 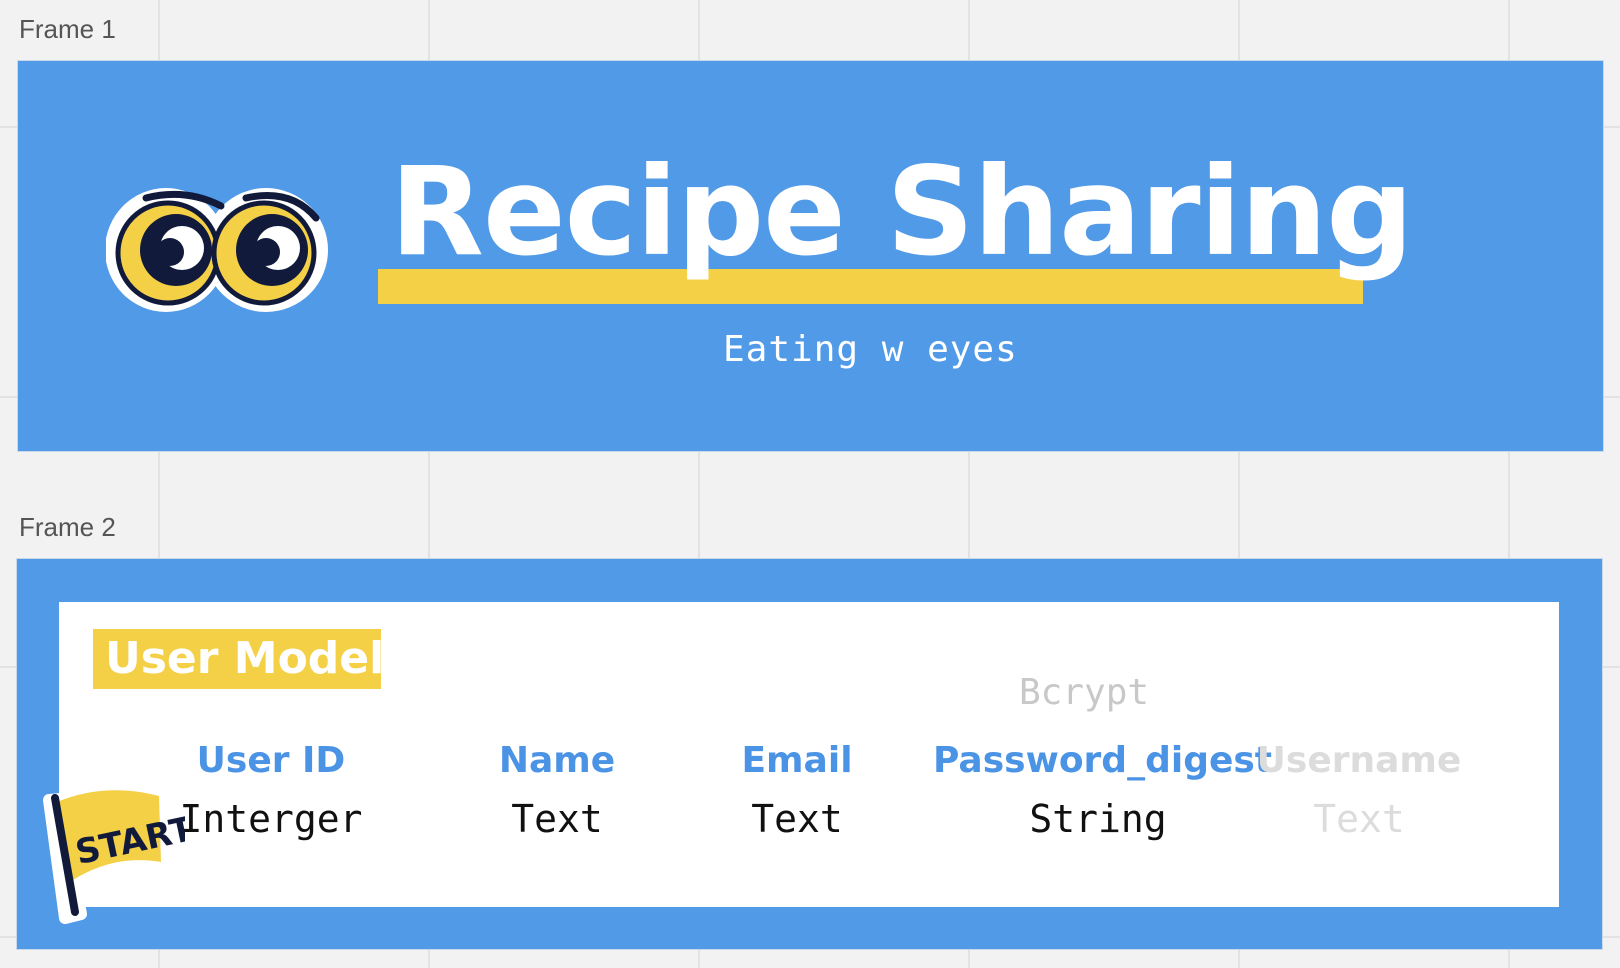 What do you see at coordinates (217, 250) in the screenshot?
I see `googly-eyes-icon` at bounding box center [217, 250].